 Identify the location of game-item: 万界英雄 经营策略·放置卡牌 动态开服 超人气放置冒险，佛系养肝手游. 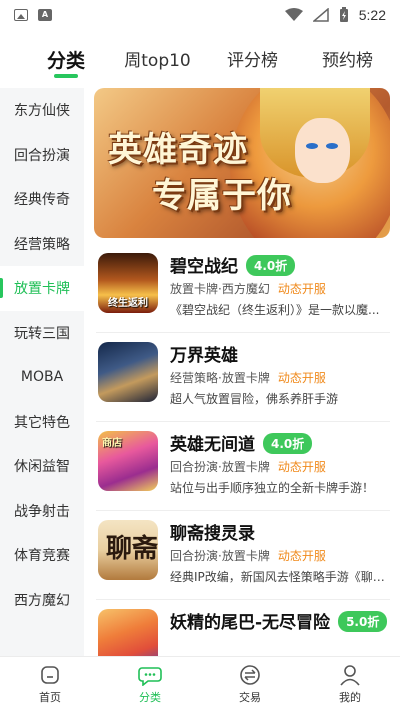
(243, 377).